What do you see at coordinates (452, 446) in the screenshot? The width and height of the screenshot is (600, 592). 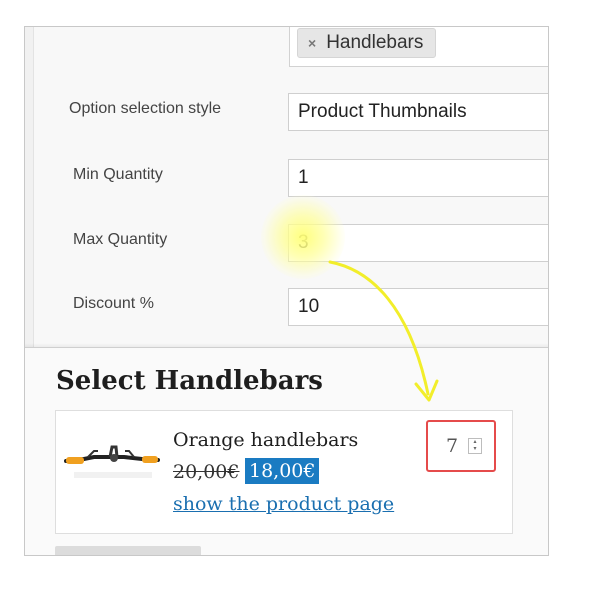 I see `quantity-value: 7` at bounding box center [452, 446].